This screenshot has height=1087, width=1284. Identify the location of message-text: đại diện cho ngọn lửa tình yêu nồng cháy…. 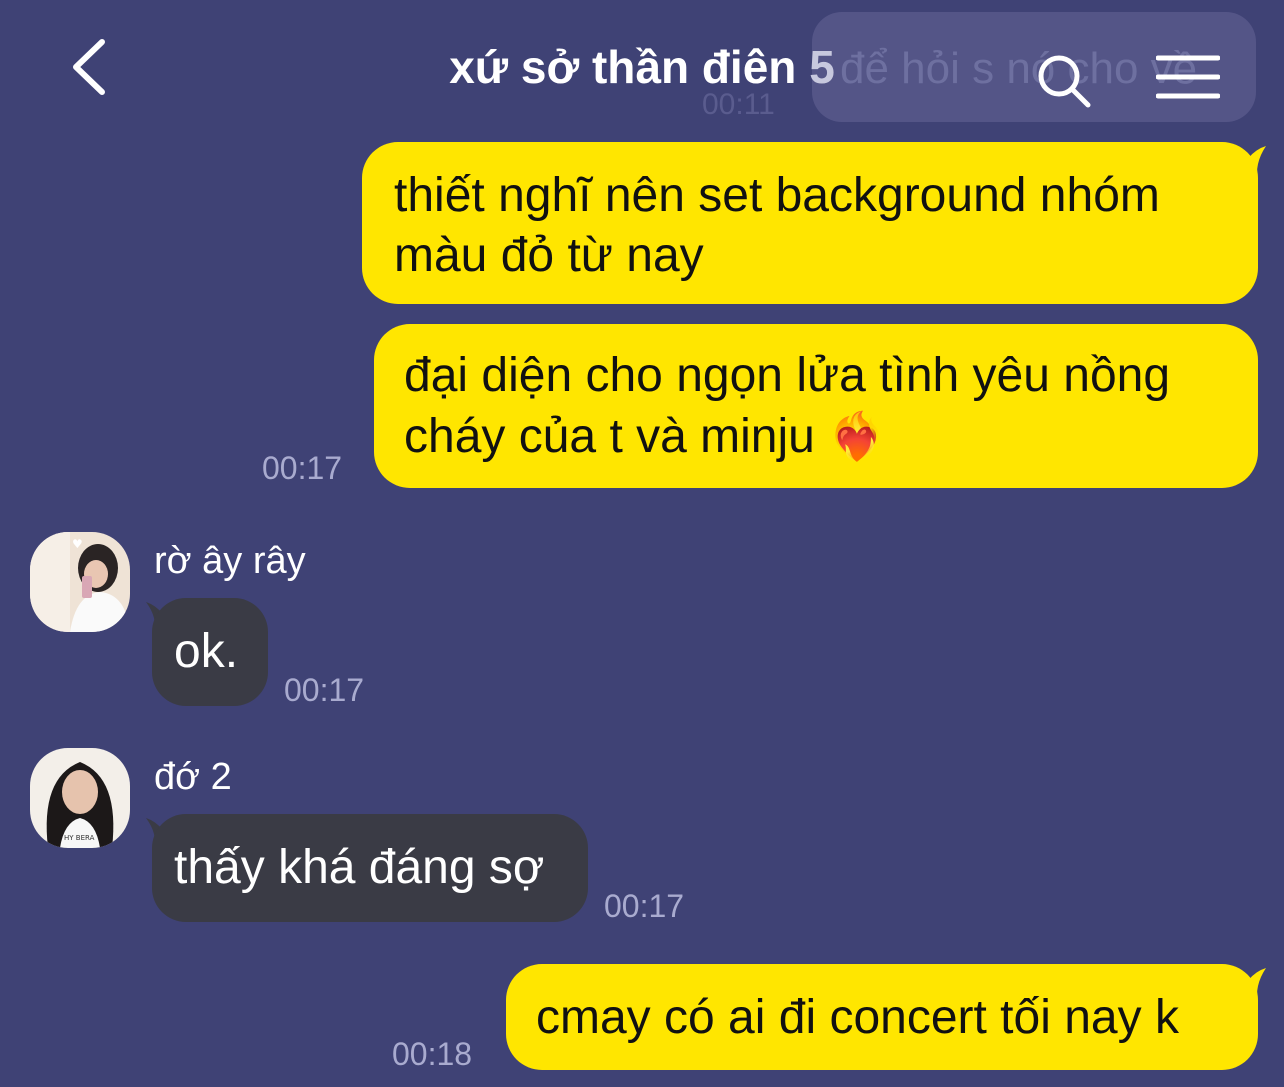
(787, 406).